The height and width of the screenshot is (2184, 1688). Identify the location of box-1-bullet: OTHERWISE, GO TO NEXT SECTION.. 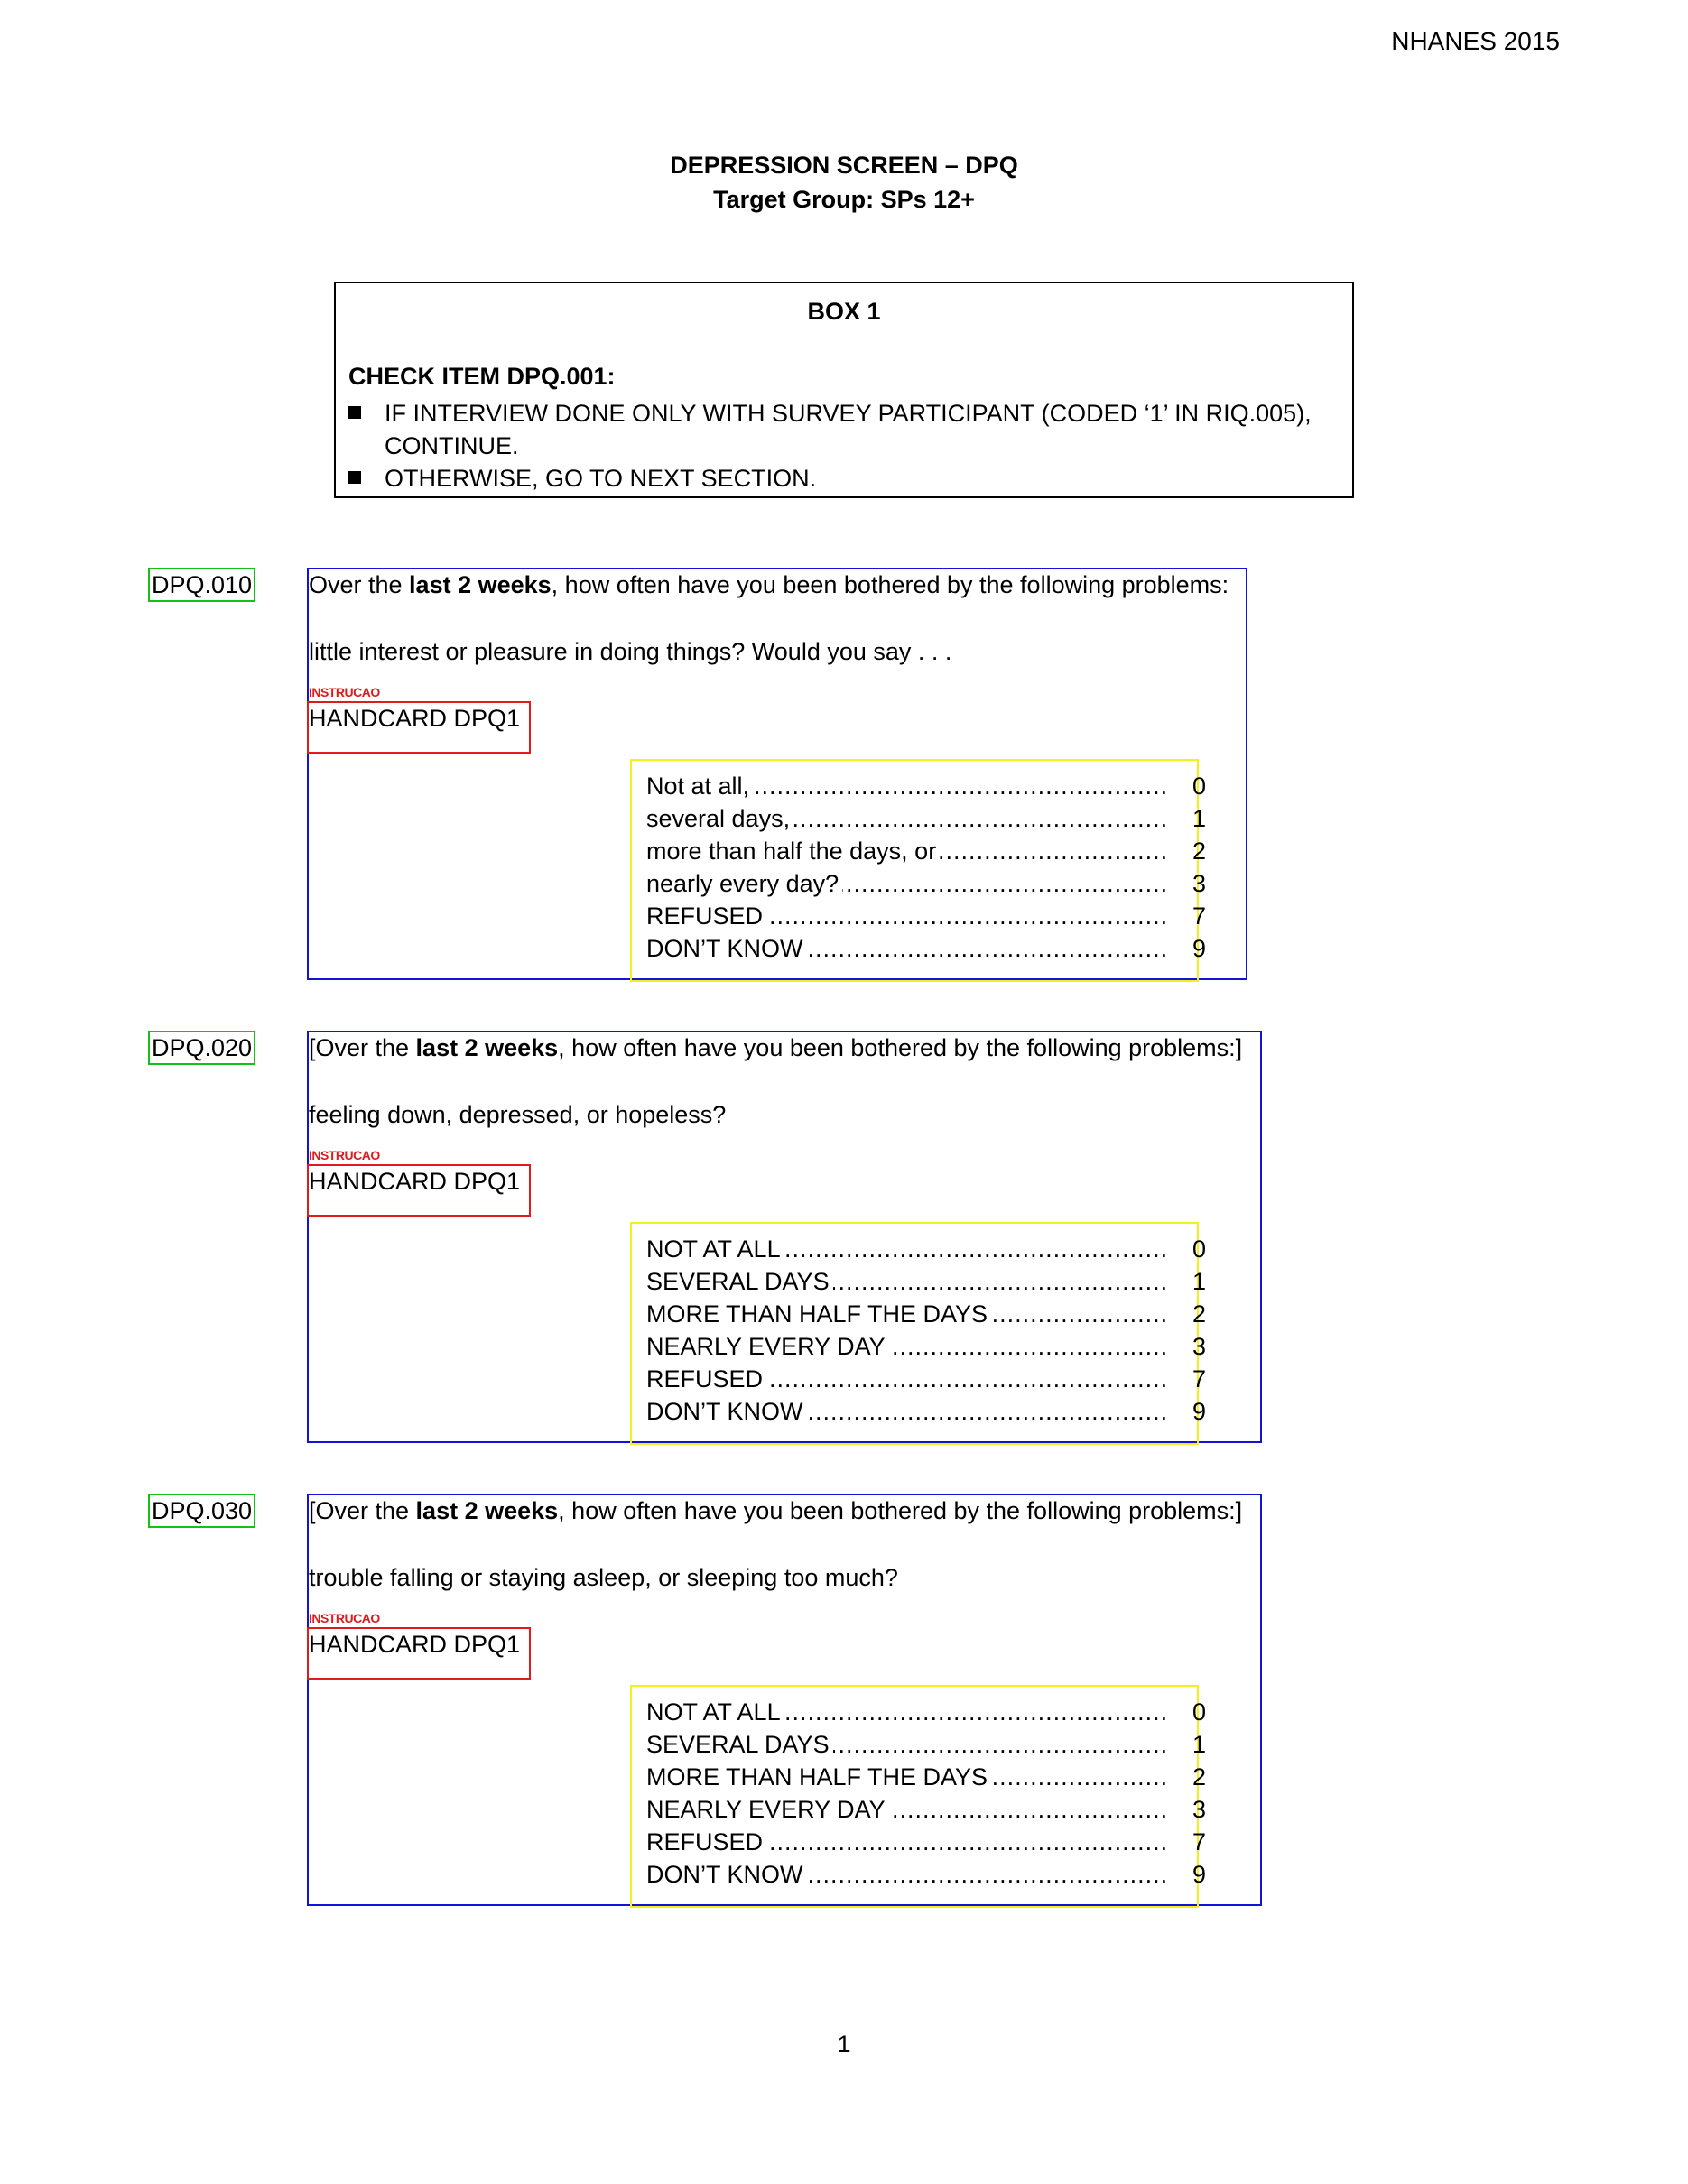
(844, 479).